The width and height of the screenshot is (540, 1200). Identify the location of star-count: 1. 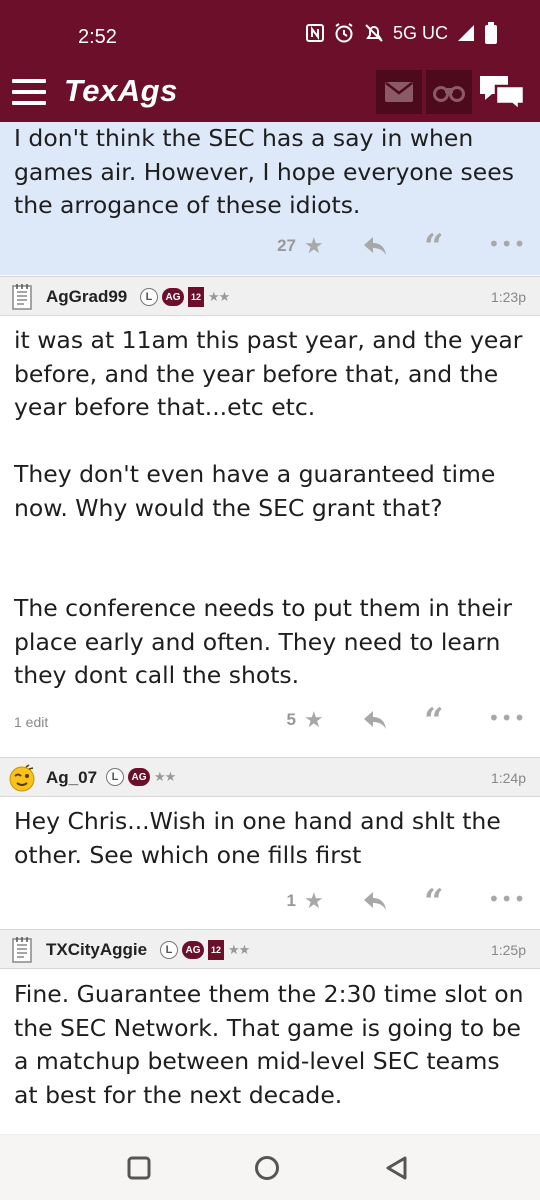
(291, 900).